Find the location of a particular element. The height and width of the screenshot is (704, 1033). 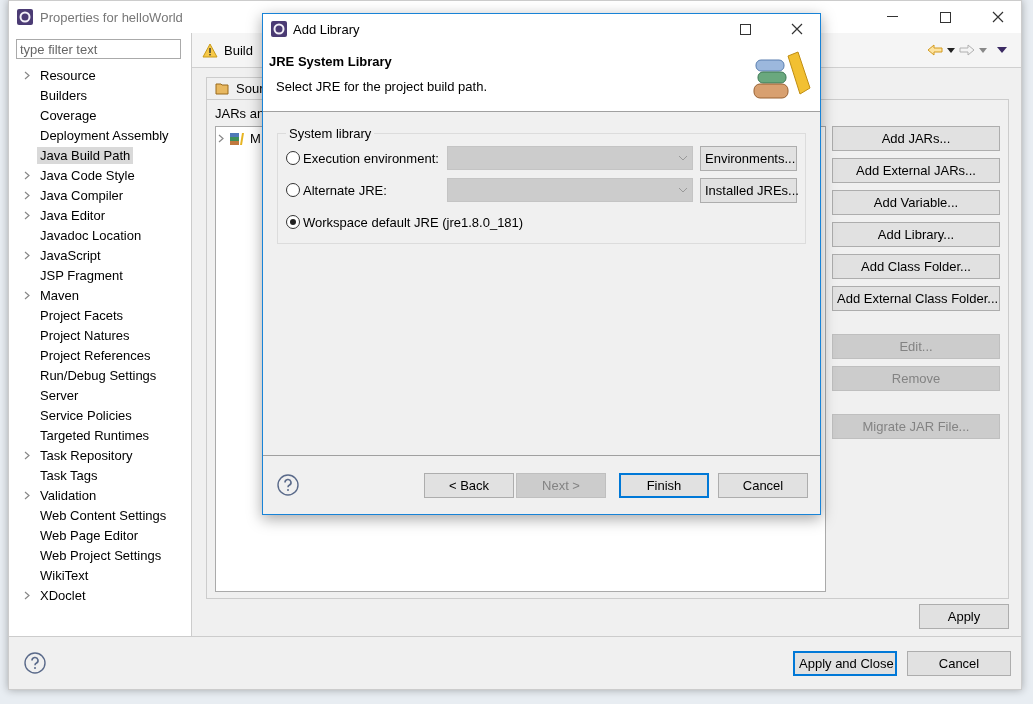

window-title: Properties for helloWorld is located at coordinates (112, 17).